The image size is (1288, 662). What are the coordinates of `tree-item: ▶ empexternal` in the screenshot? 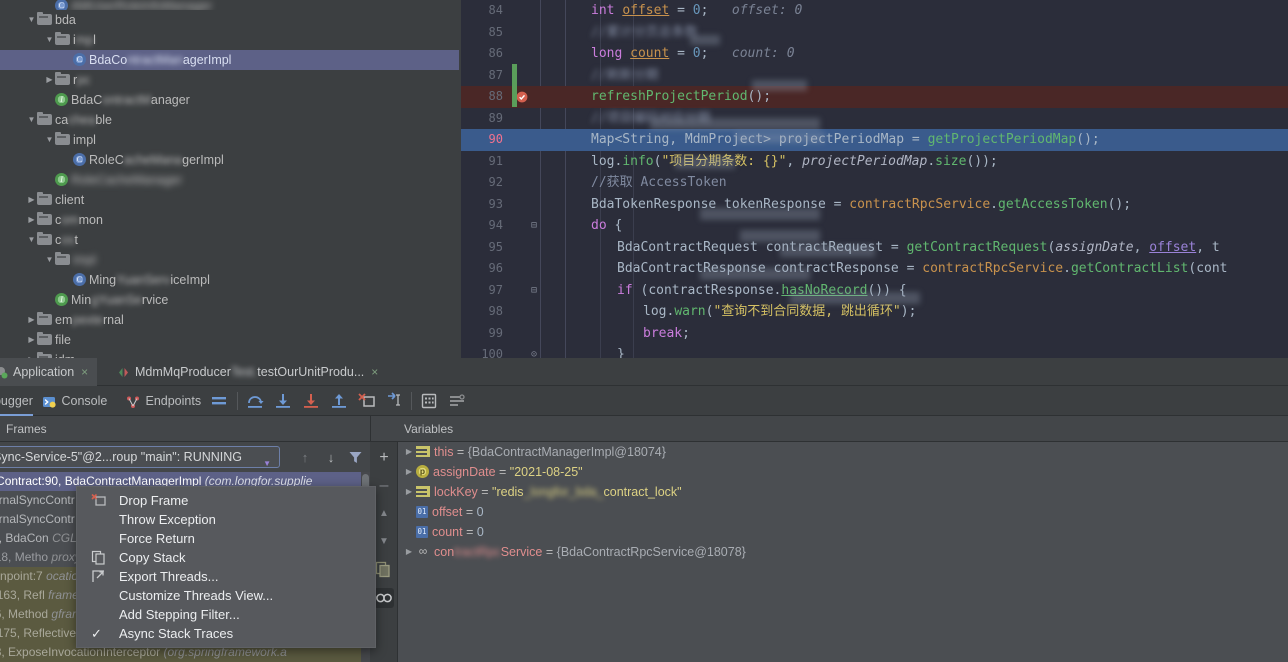 It's located at (230, 320).